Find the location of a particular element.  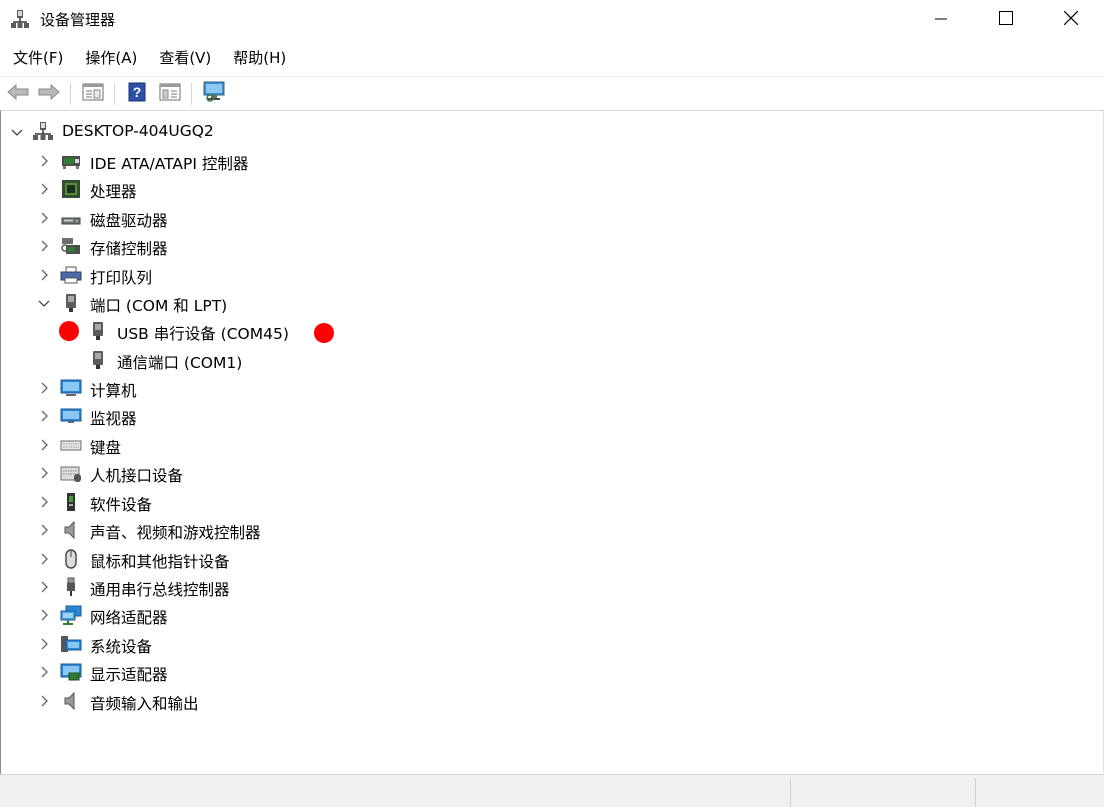

back-icon is located at coordinates (18, 94).